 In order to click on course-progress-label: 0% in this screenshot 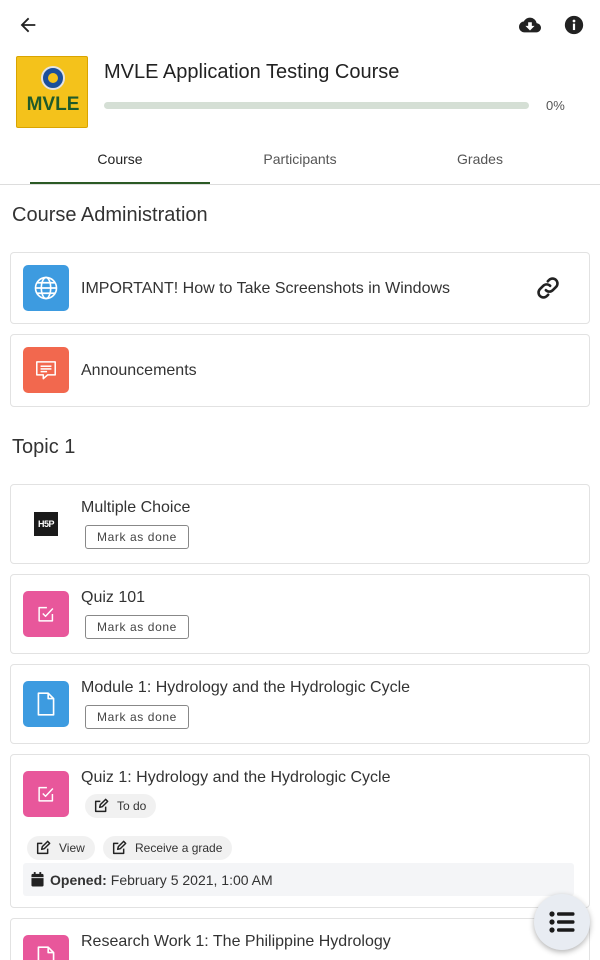, I will do `click(555, 105)`.